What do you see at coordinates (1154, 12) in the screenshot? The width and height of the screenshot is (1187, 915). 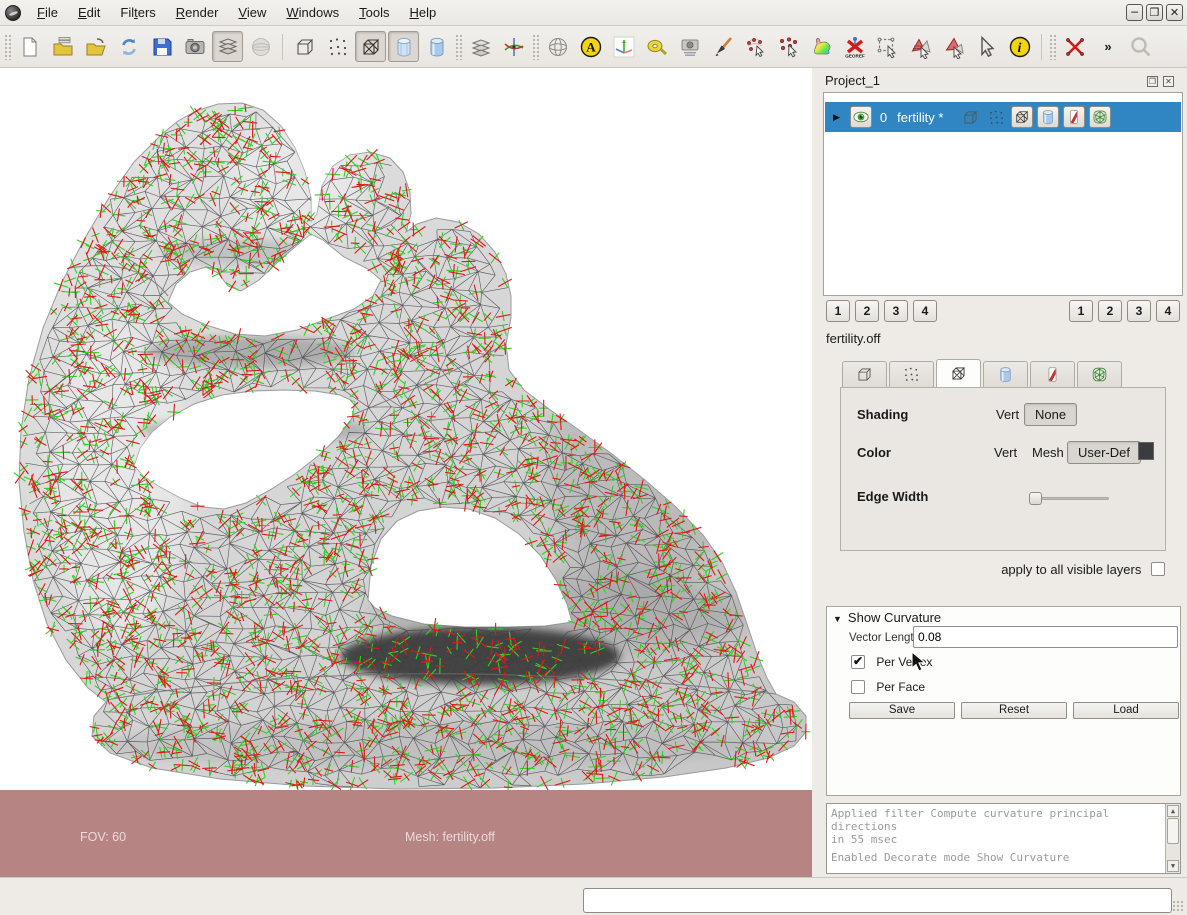 I see `restore-button: ❐` at bounding box center [1154, 12].